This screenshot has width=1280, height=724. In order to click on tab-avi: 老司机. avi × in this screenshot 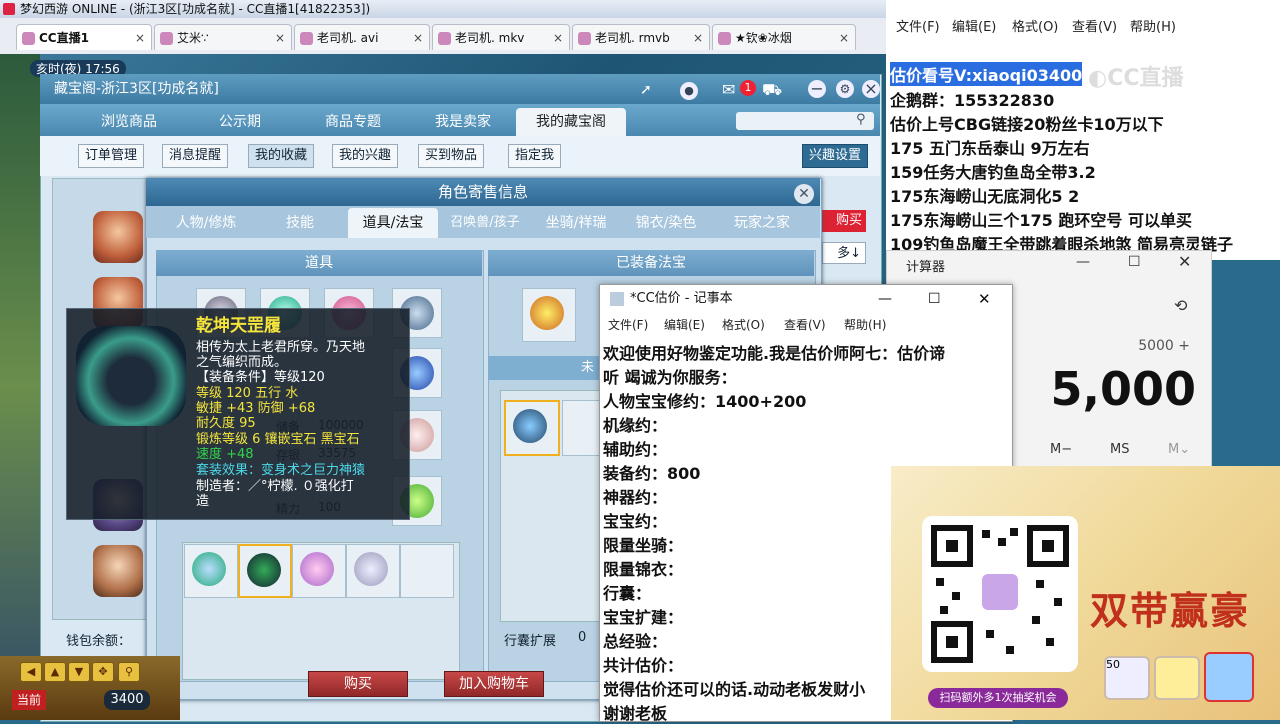, I will do `click(362, 37)`.